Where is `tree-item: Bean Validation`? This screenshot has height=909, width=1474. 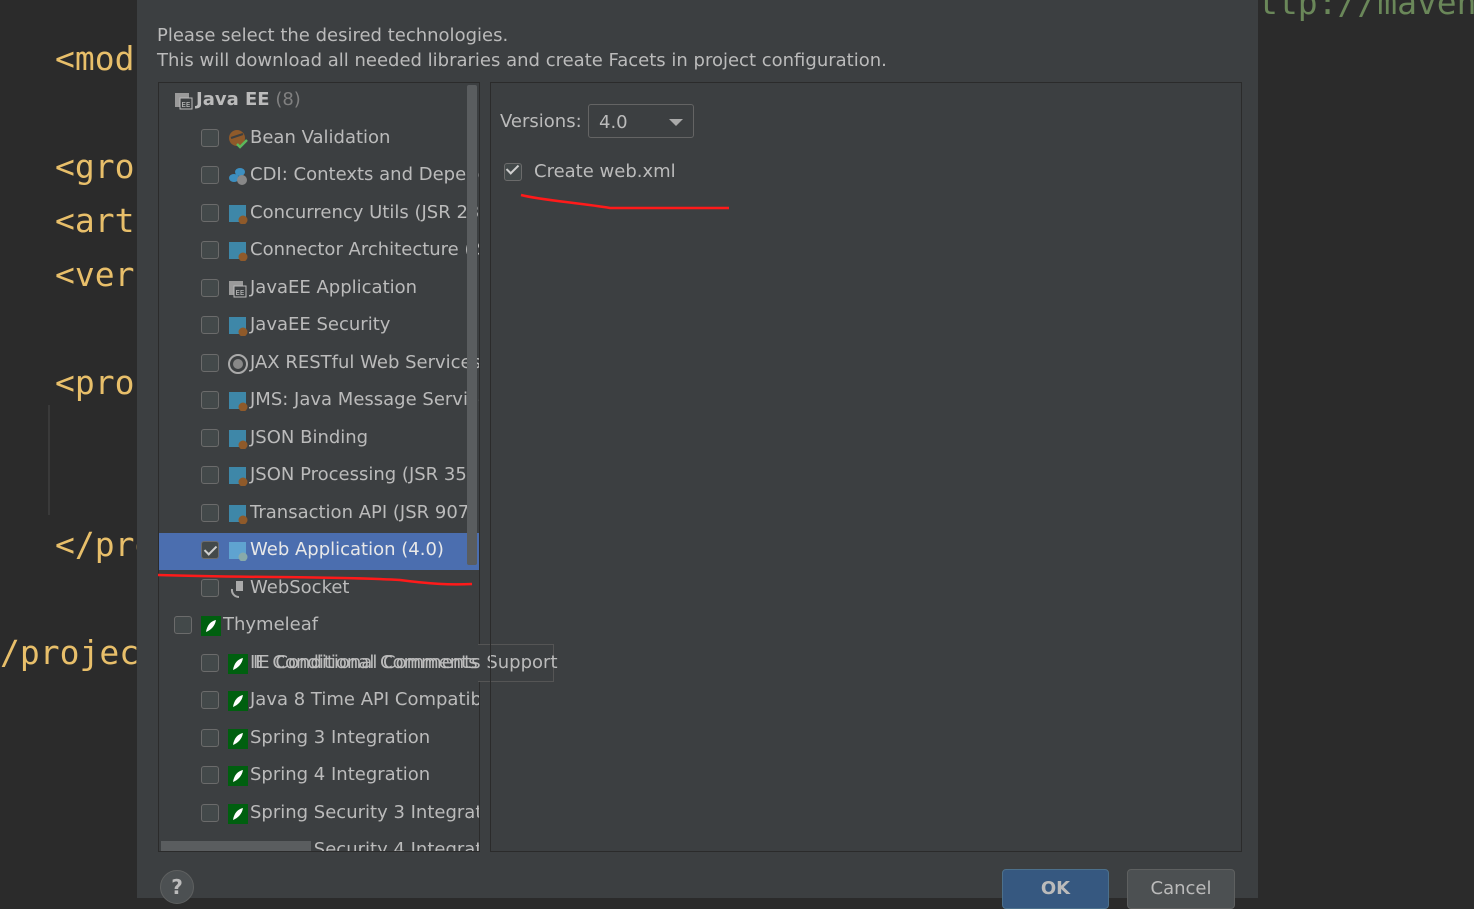
tree-item: Bean Validation is located at coordinates (319, 139).